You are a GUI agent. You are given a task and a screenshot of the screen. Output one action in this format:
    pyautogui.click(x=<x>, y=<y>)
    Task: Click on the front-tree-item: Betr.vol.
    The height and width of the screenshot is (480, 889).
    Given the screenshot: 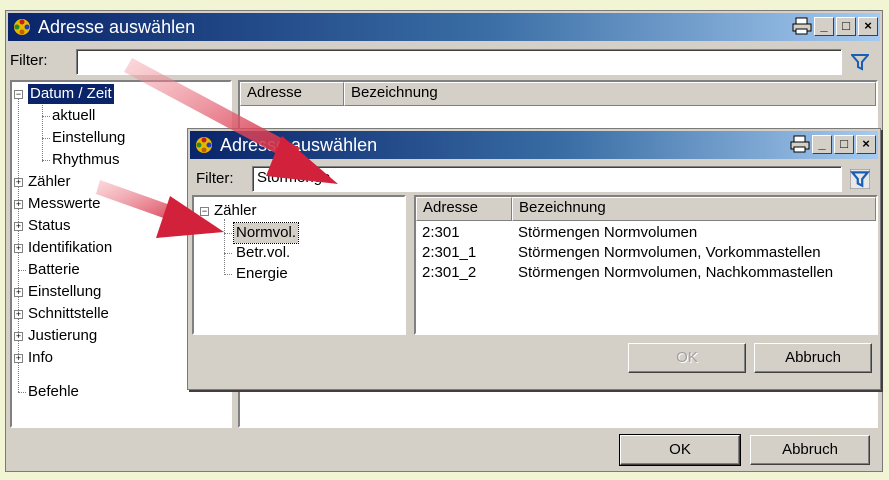 What is the action you would take?
    pyautogui.click(x=263, y=253)
    